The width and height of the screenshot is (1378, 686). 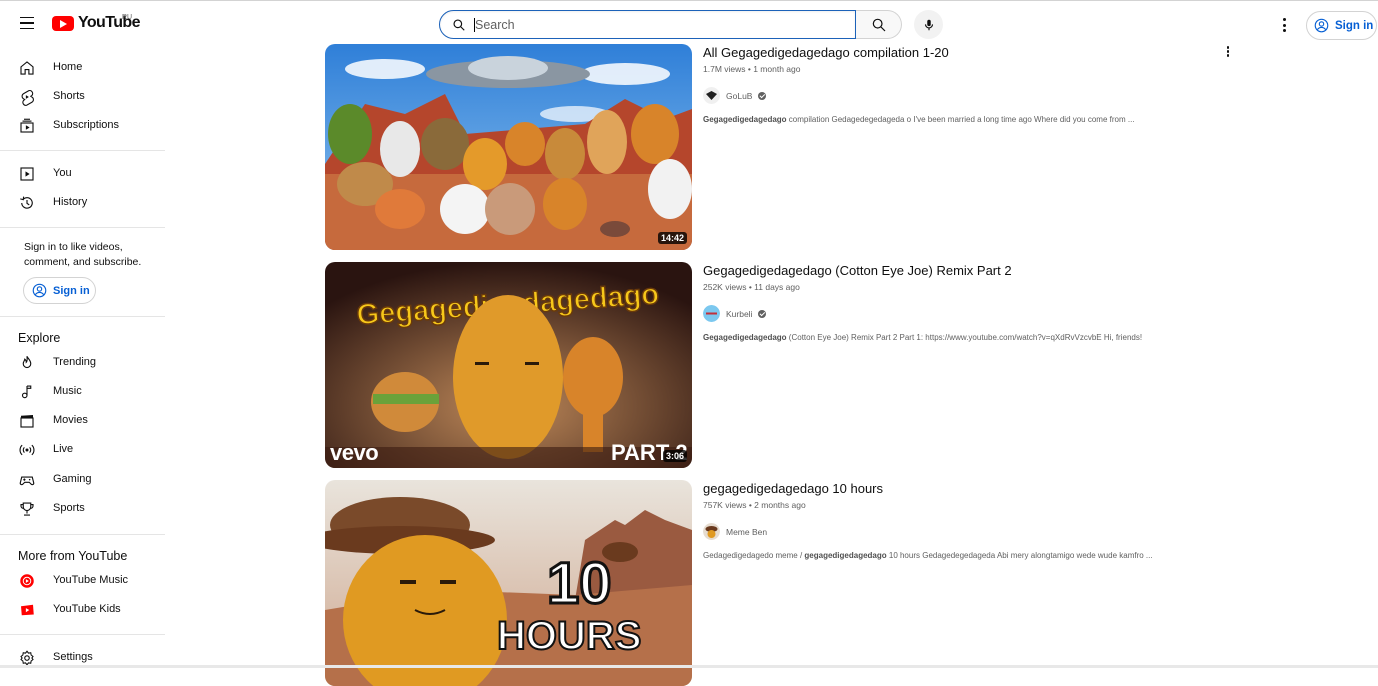 I want to click on video-action-menu-button, so click(x=1228, y=53).